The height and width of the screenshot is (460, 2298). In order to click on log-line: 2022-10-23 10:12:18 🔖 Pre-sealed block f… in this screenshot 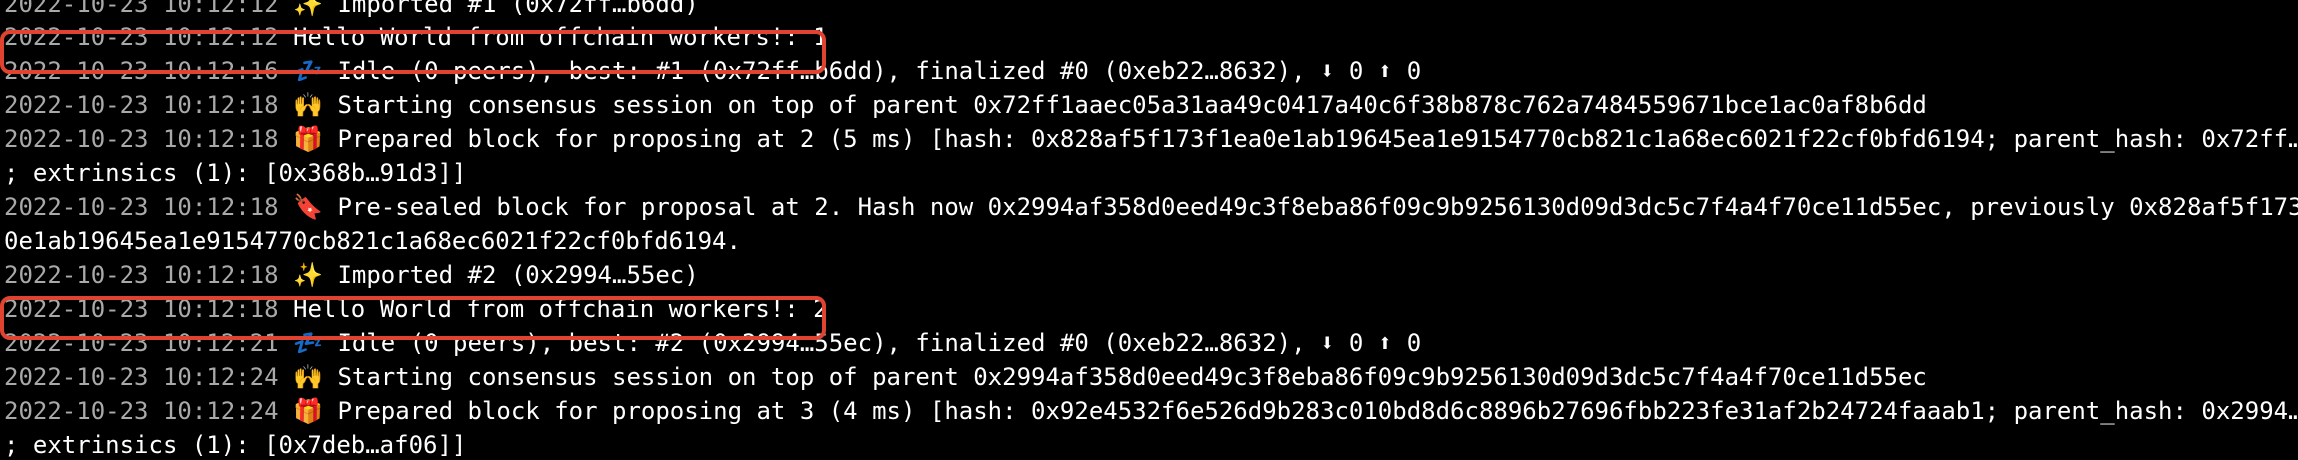, I will do `click(1151, 207)`.